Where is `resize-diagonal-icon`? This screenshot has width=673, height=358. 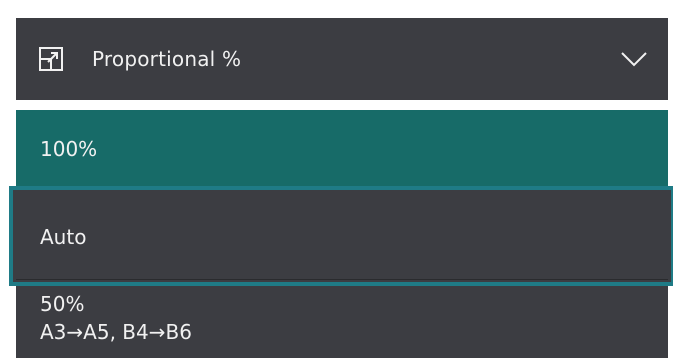
resize-diagonal-icon is located at coordinates (51, 59).